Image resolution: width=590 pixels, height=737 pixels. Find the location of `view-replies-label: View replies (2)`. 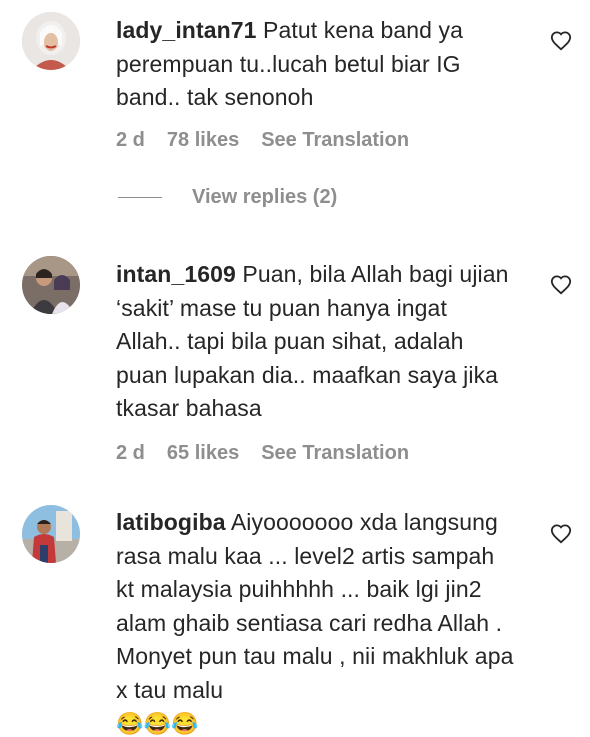

view-replies-label: View replies (2) is located at coordinates (264, 197).